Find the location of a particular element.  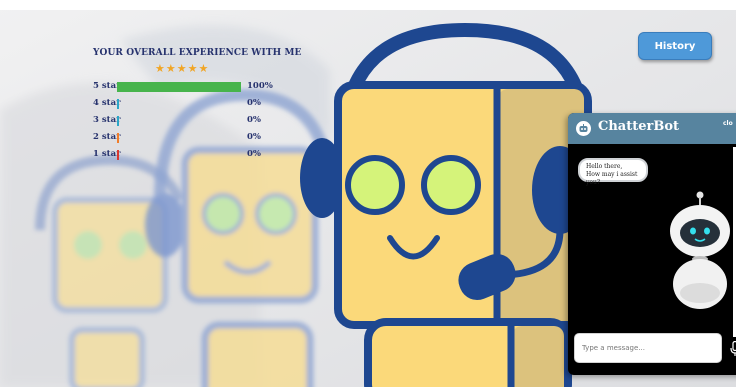

chatbot-header: ChatterBot clo is located at coordinates (652, 128).